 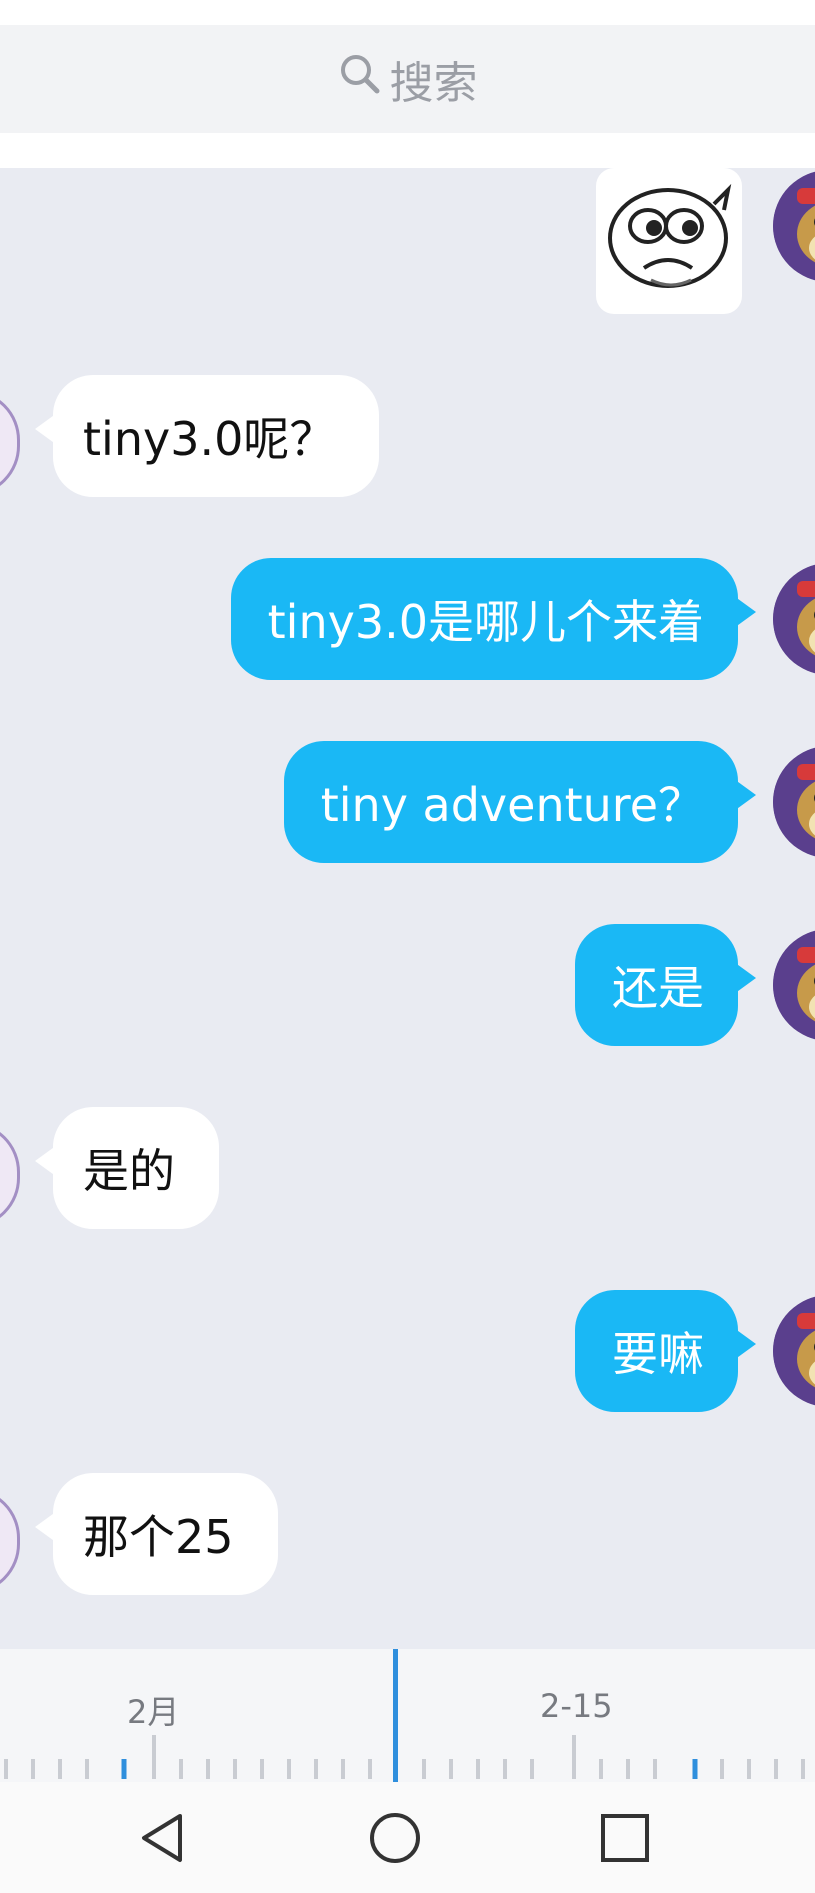 I want to click on timeline-cursor, so click(x=395, y=1715).